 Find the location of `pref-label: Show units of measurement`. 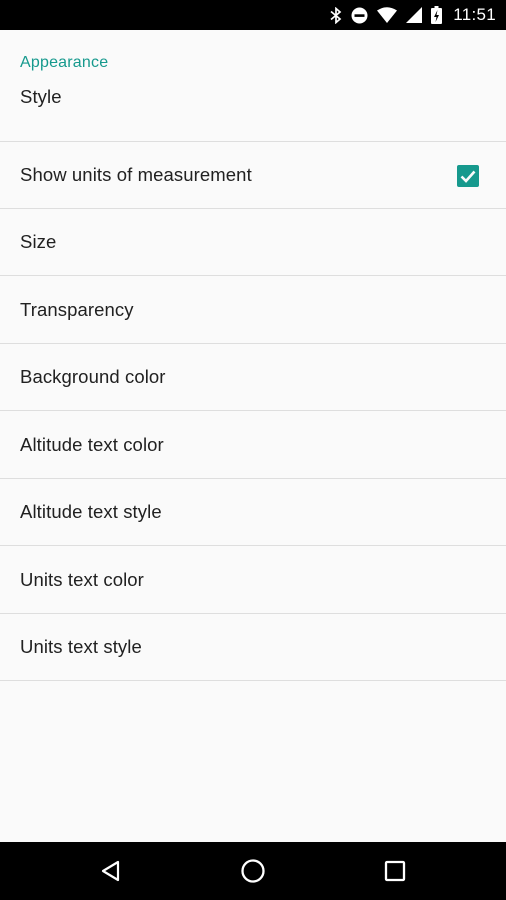

pref-label: Show units of measurement is located at coordinates (136, 174).